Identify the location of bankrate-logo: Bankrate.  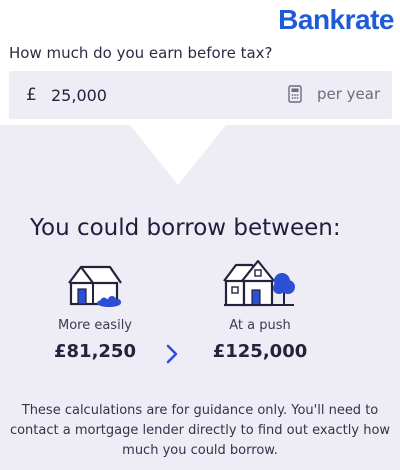
(336, 20).